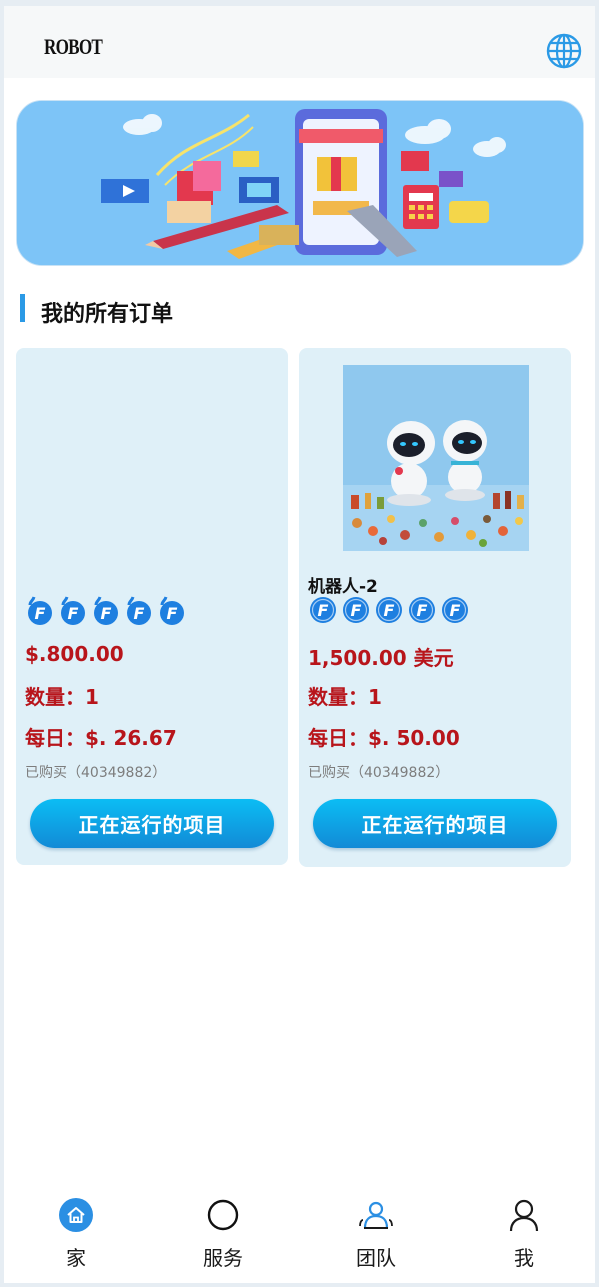  I want to click on product-image-blank, so click(153, 458).